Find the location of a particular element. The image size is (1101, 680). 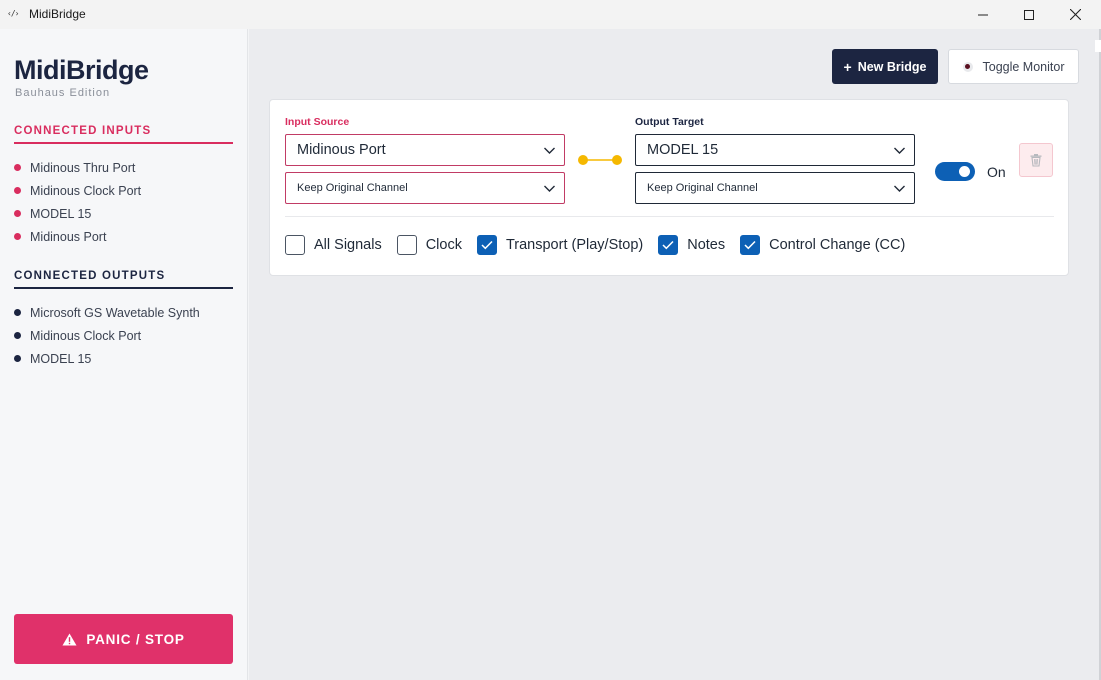

output-port-label: MODEL 15 is located at coordinates (61, 358).